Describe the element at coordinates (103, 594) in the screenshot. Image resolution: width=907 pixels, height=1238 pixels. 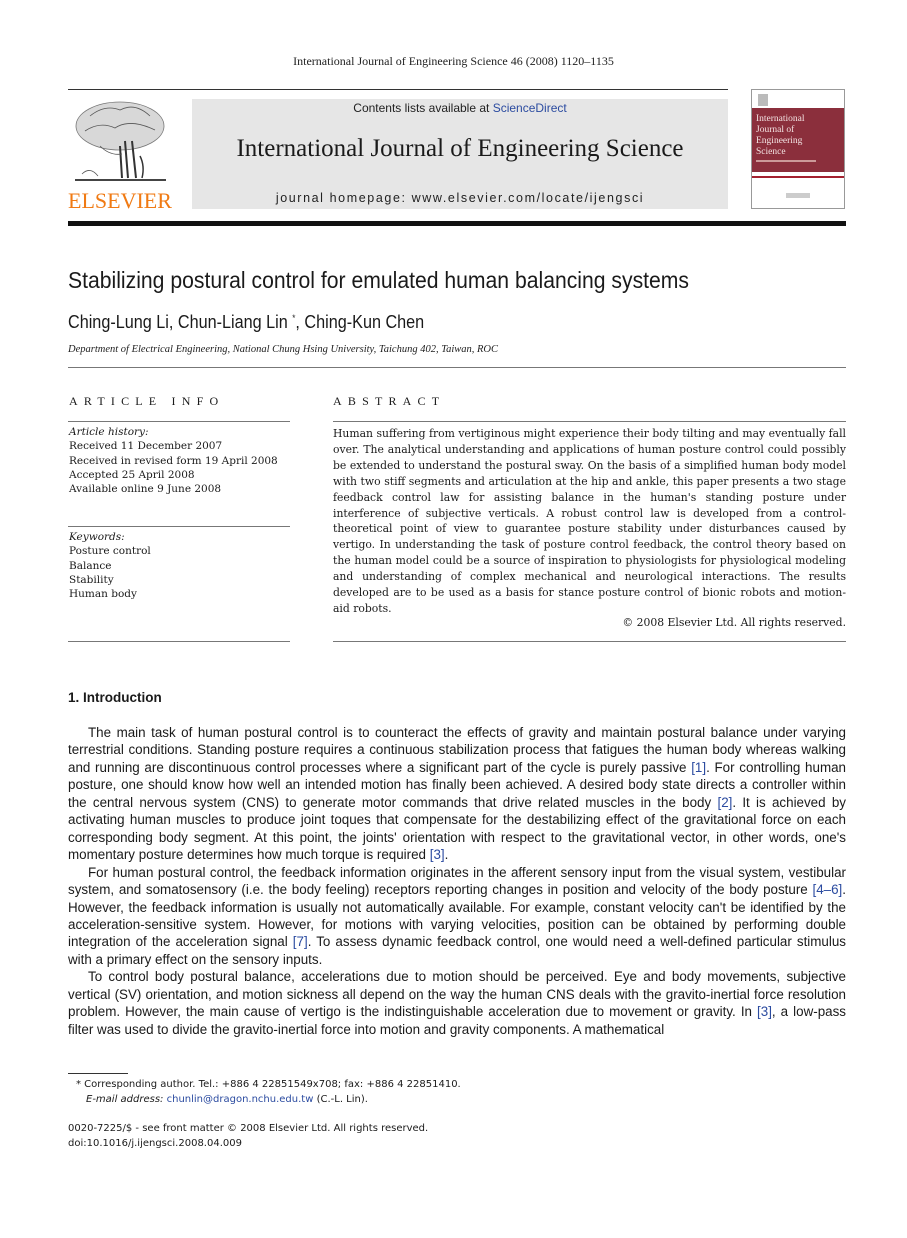
I see `keyword-item: Human body` at that location.